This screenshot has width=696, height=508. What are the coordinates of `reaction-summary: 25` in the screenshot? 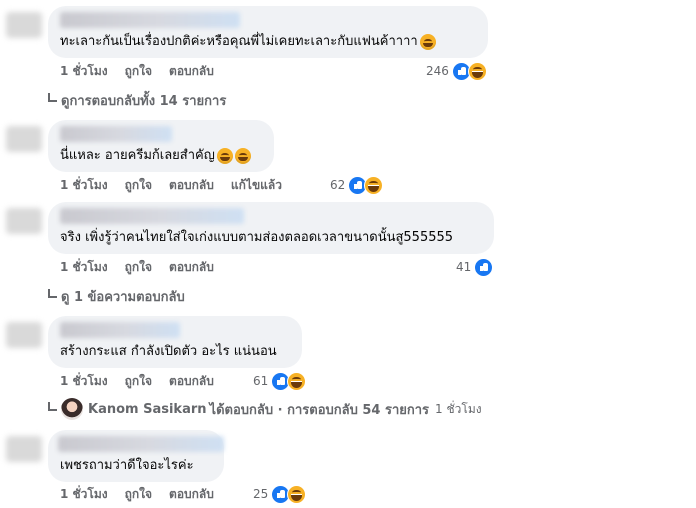 It's located at (280, 494).